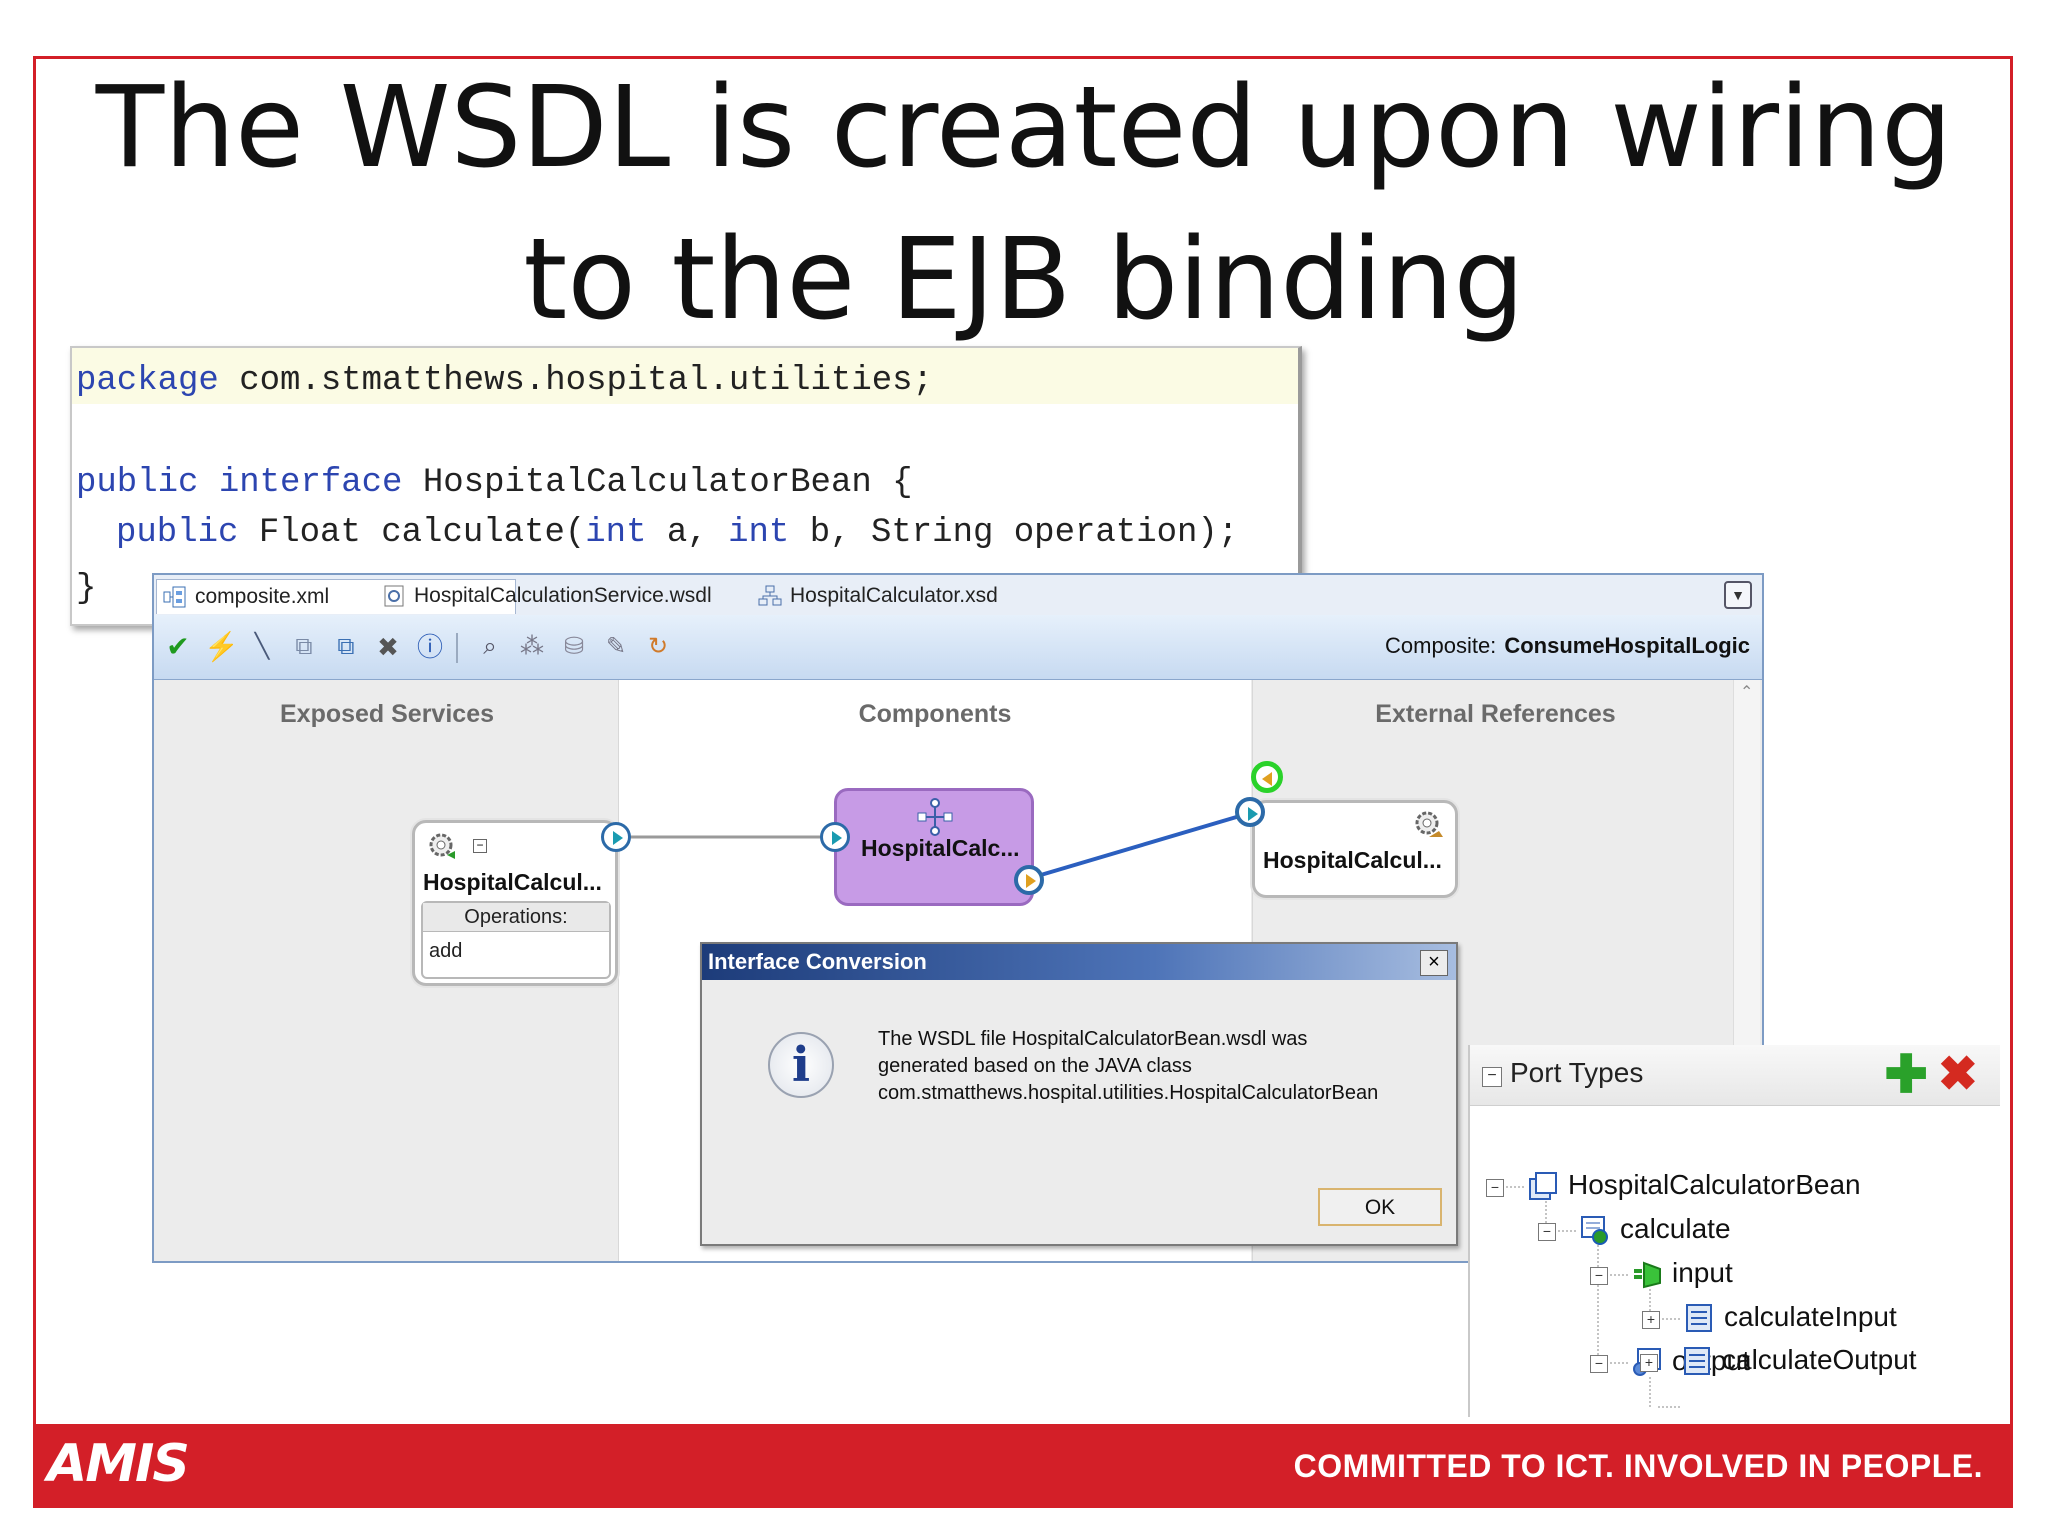 This screenshot has height=1536, width=2048. I want to click on delete-icon: ✖, so click(1958, 1075).